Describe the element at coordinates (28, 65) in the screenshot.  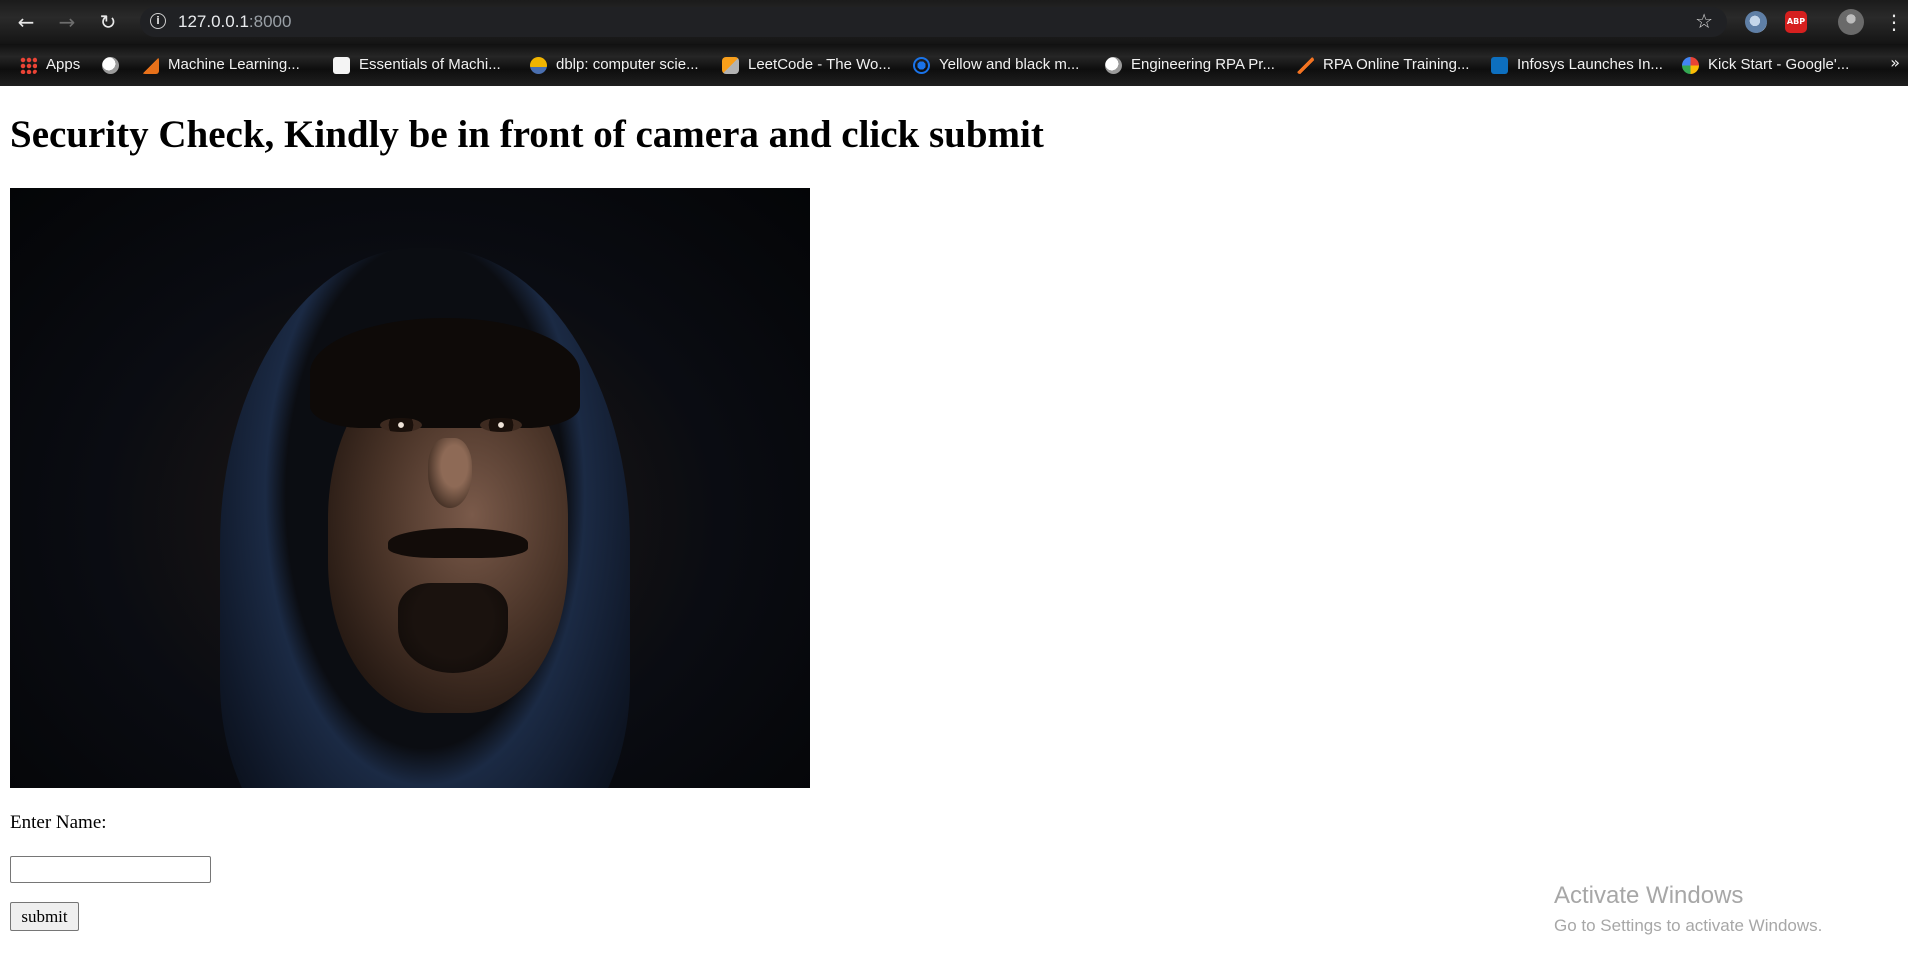
I see `apps-grid-icon` at that location.